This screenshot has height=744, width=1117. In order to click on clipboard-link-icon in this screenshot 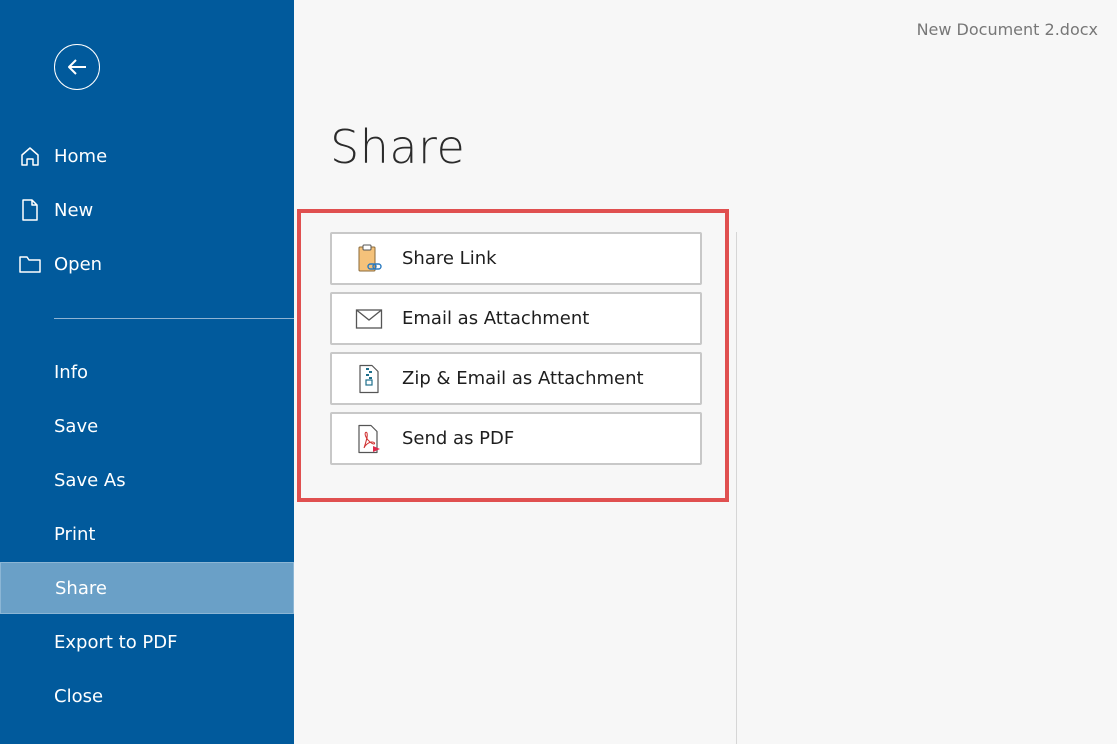, I will do `click(369, 259)`.